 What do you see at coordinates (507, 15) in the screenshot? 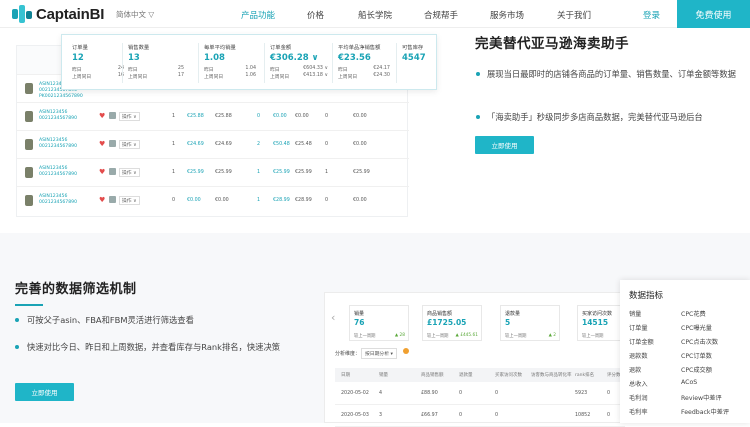
I see `menu-market: 服务市场` at bounding box center [507, 15].